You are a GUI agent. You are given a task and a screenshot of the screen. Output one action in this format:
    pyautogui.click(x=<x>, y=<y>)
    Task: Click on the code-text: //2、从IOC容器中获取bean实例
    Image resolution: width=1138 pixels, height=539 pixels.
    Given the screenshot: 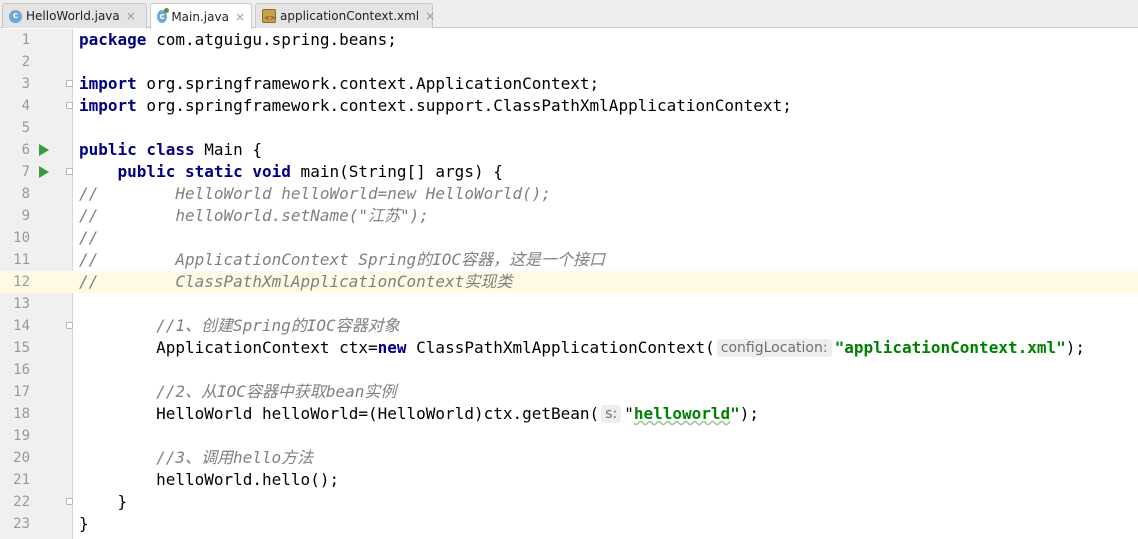 What is the action you would take?
    pyautogui.click(x=237, y=392)
    